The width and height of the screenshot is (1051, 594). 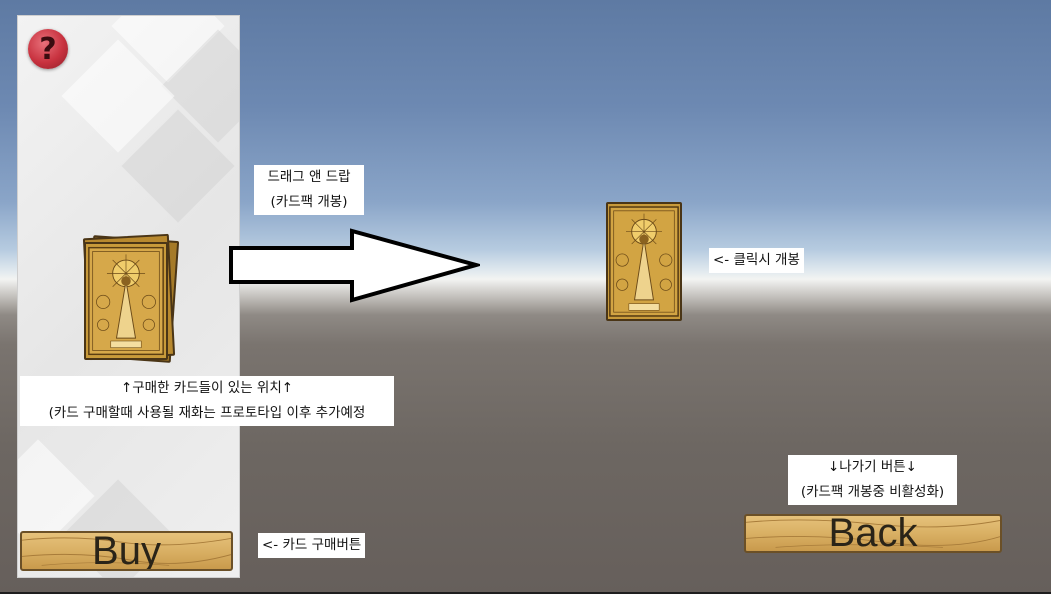 I want to click on question-mark-icon: ?, so click(x=48, y=49).